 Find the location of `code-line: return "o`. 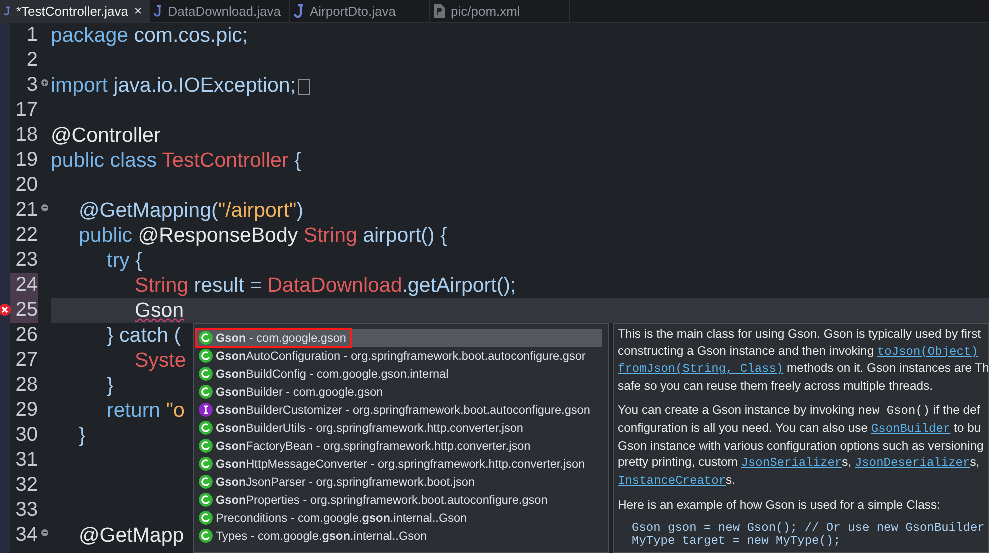

code-line: return "o is located at coordinates (145, 410).